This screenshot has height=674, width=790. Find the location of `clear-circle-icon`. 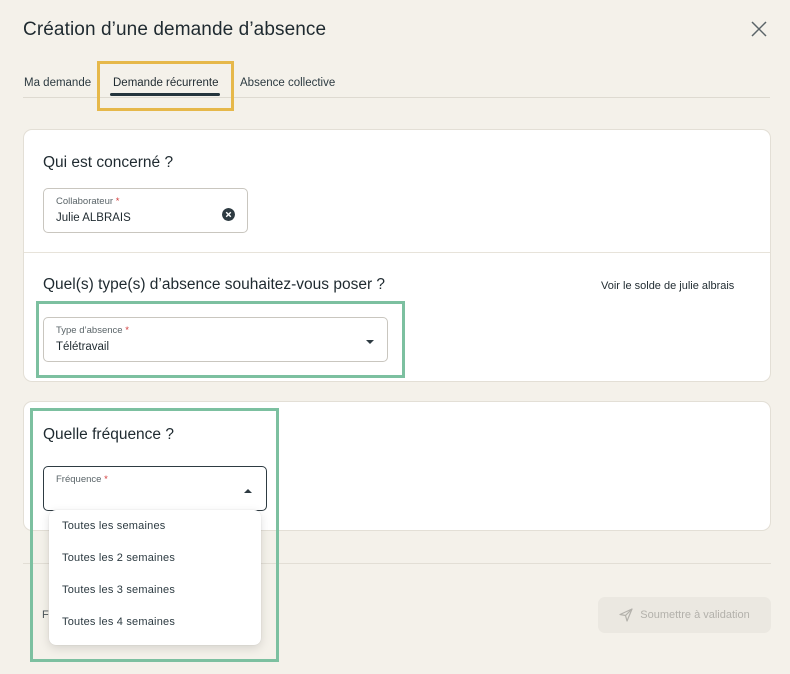

clear-circle-icon is located at coordinates (228, 214).